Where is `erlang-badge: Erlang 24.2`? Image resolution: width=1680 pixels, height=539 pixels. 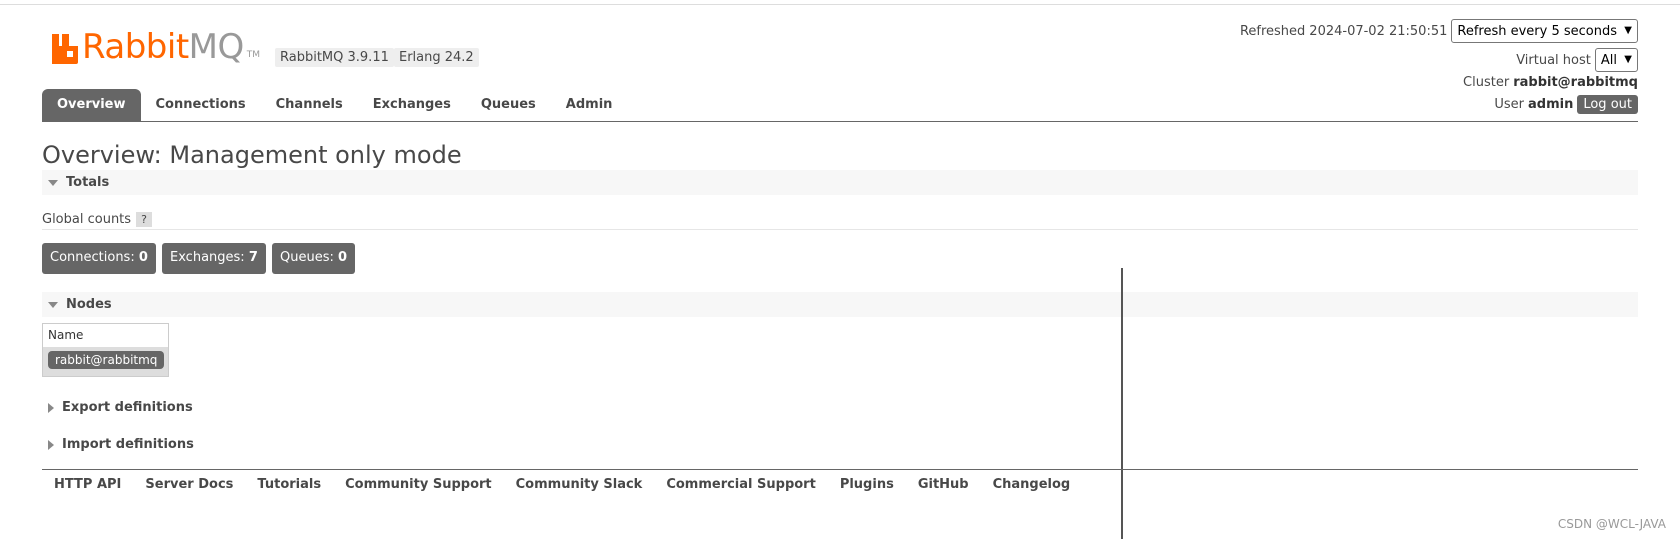
erlang-badge: Erlang 24.2 is located at coordinates (436, 57).